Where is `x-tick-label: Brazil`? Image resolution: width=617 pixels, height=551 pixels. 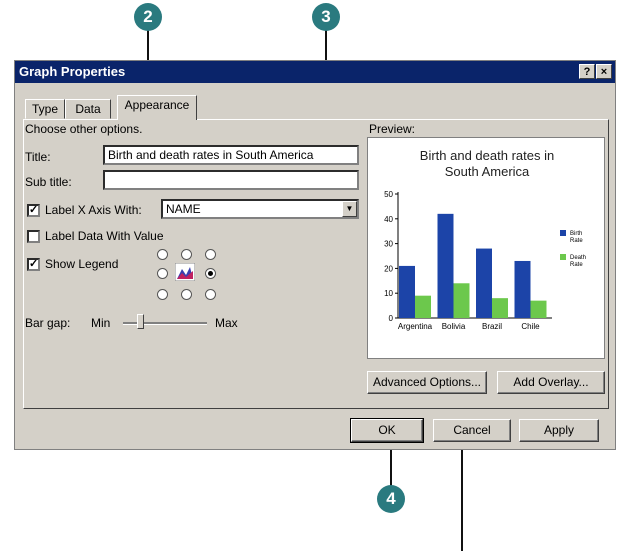
x-tick-label: Brazil is located at coordinates (492, 326).